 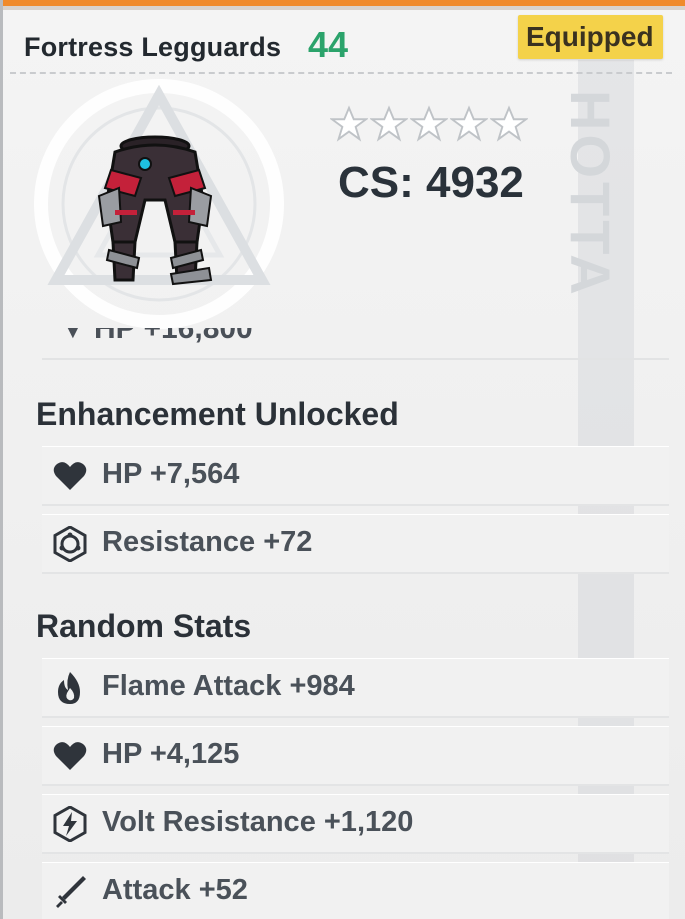 I want to click on panel-left-border, so click(x=1, y=459).